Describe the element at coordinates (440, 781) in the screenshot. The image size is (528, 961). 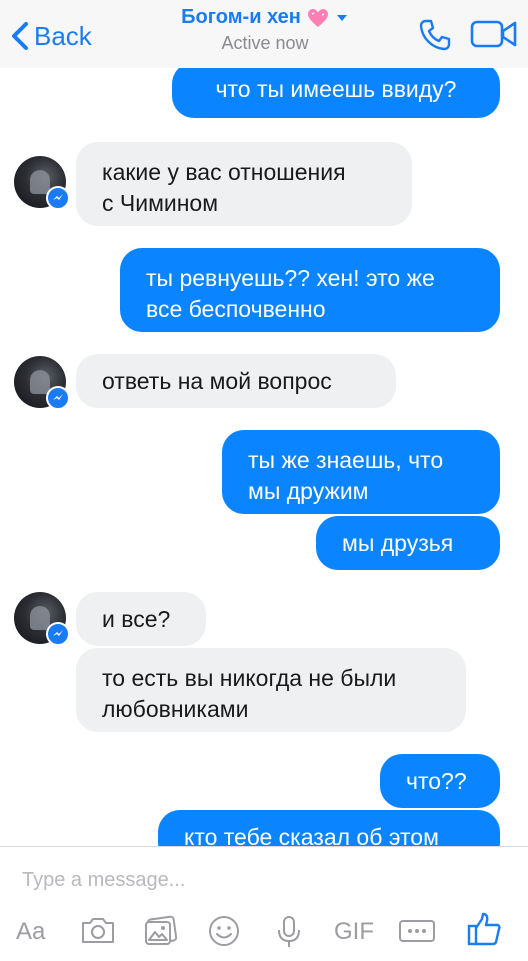
I see `message-bubble-outgoing: что??` at that location.